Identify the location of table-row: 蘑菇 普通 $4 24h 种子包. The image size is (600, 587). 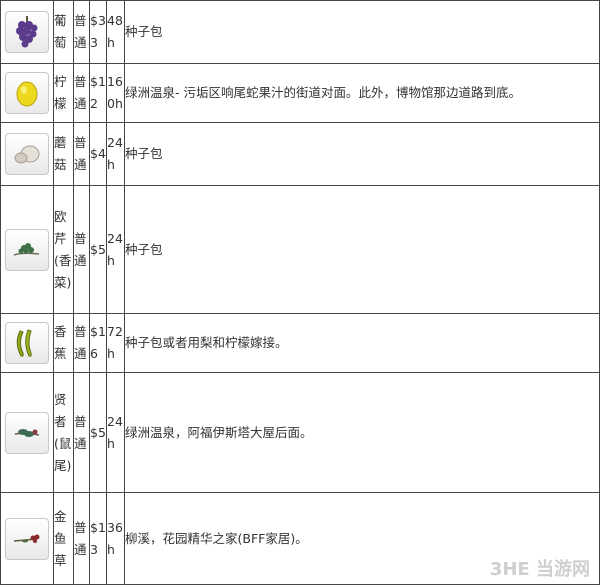
(300, 154).